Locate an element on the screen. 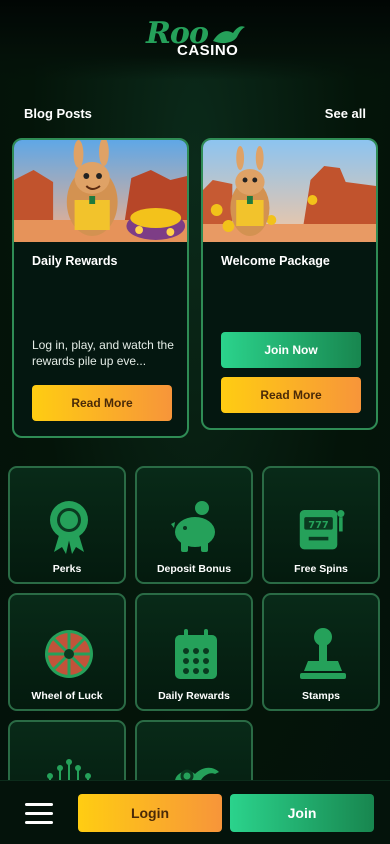 This screenshot has width=390, height=844. welcome-package-image is located at coordinates (289, 191).